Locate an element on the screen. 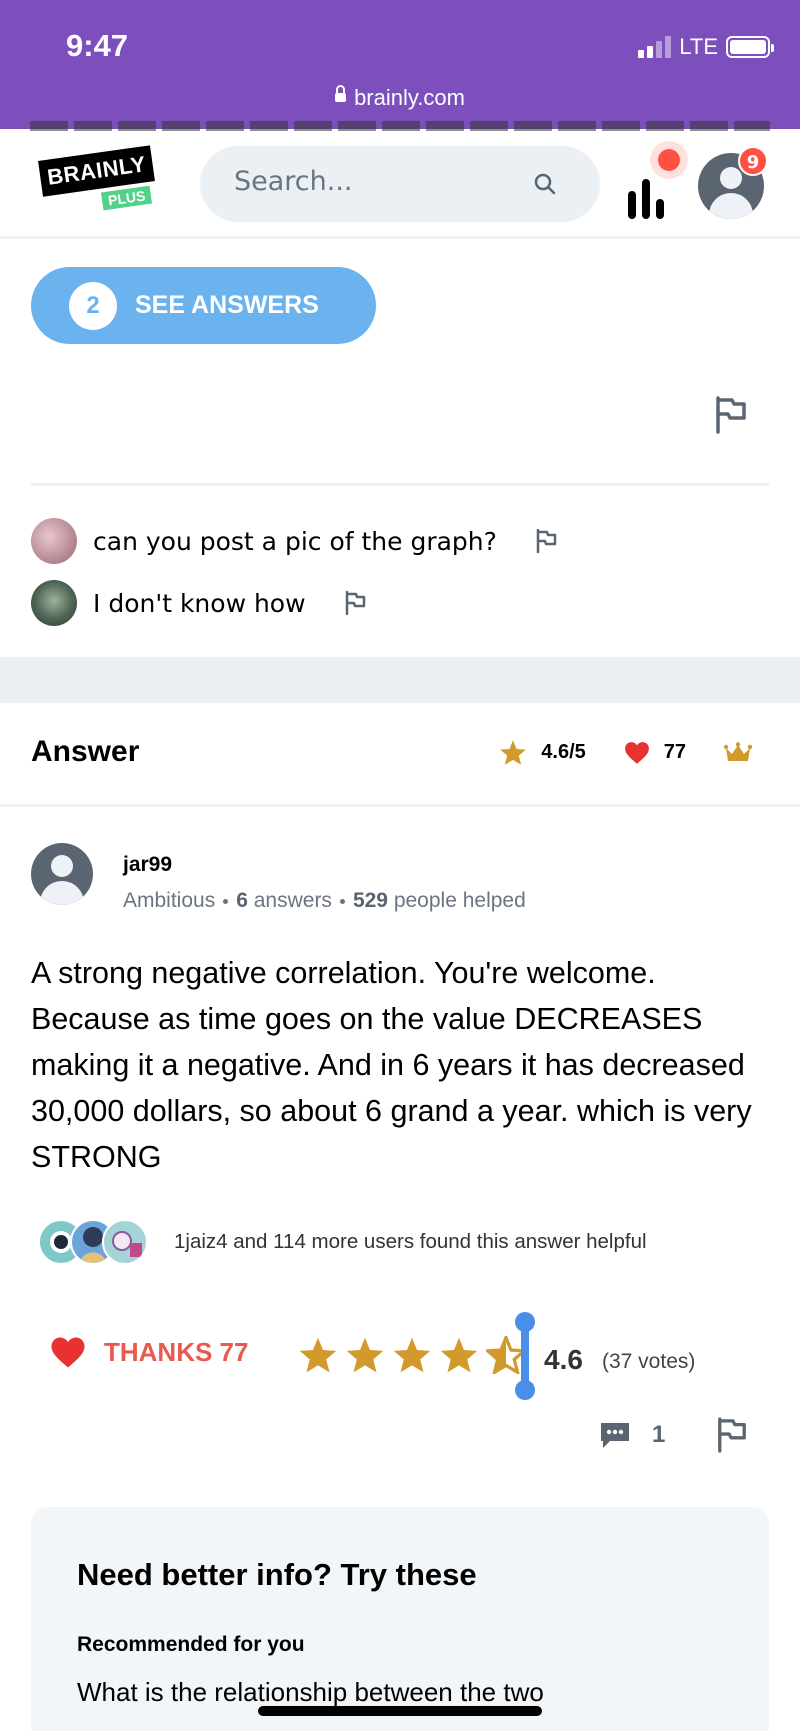 This screenshot has width=800, height=1731. comment-icon is located at coordinates (615, 1435).